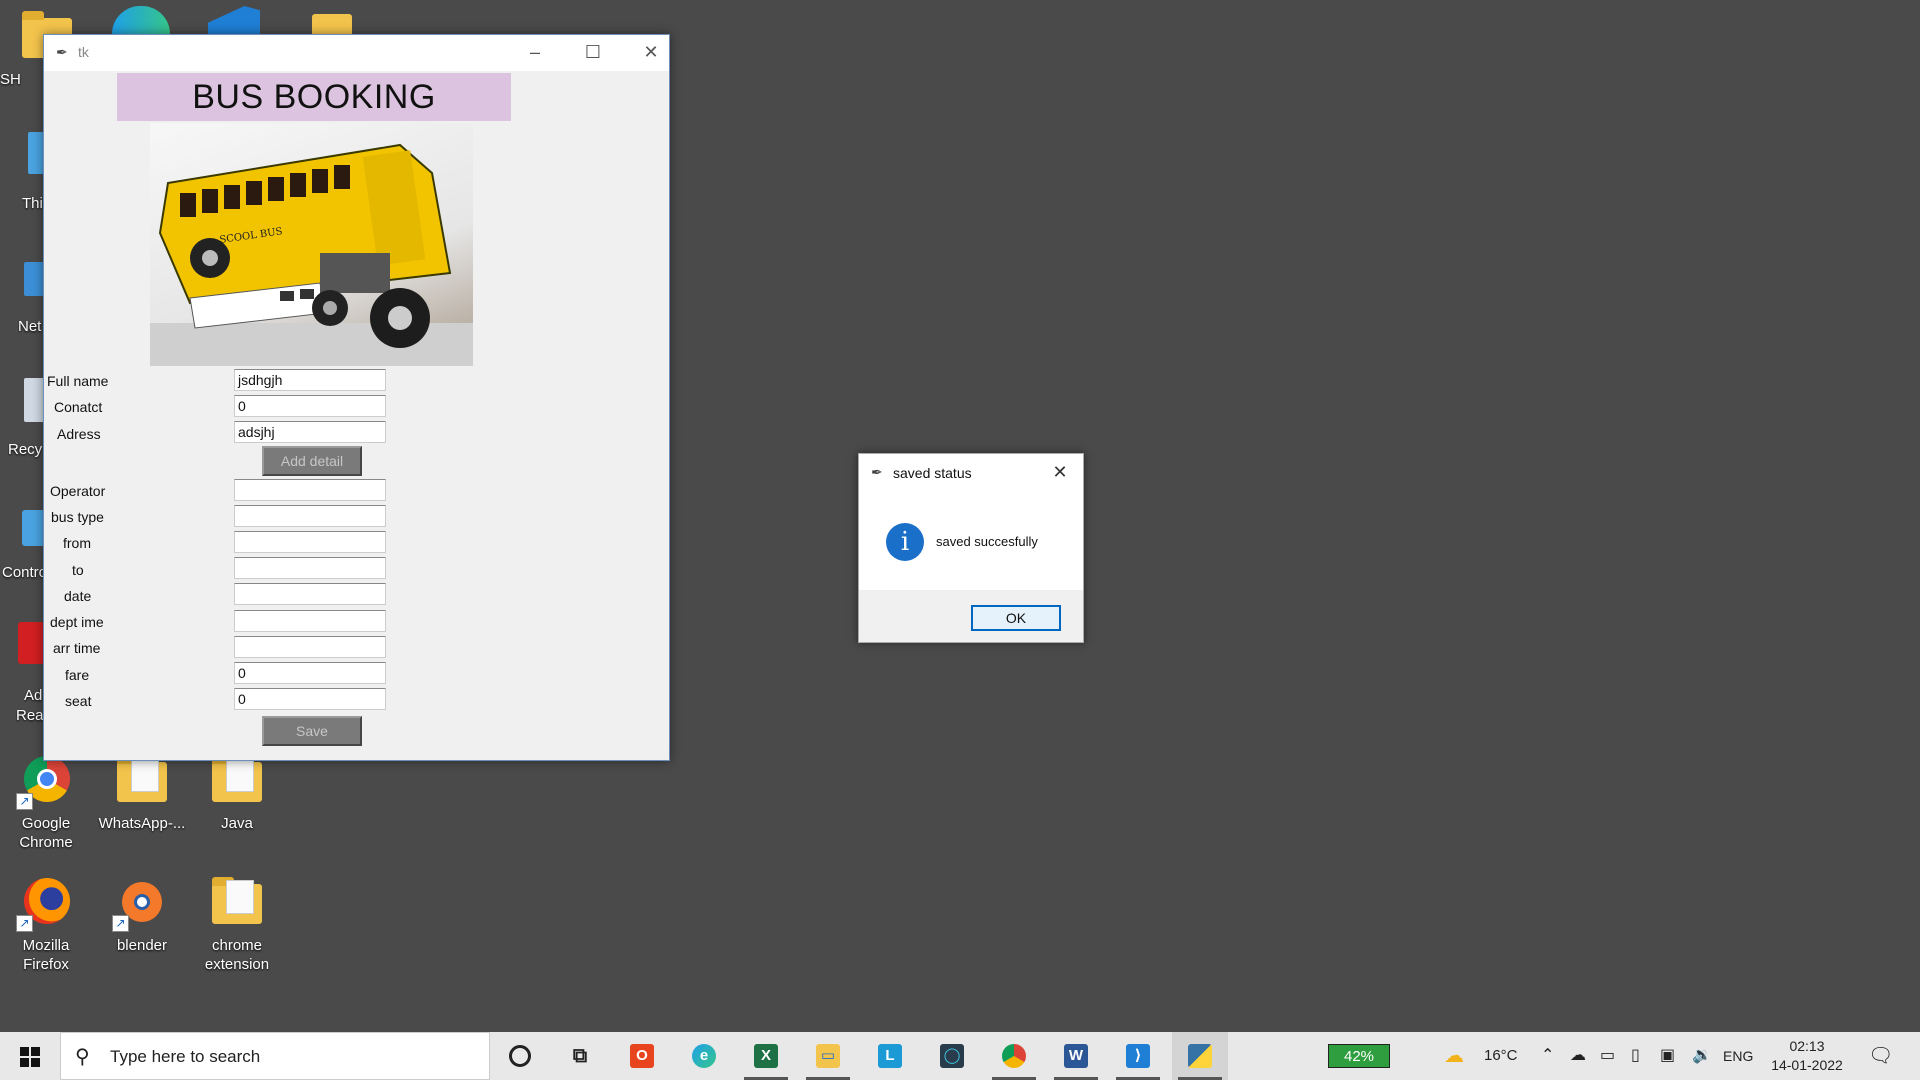 The image size is (1920, 1080). What do you see at coordinates (78, 570) in the screenshot?
I see `to-label: to` at bounding box center [78, 570].